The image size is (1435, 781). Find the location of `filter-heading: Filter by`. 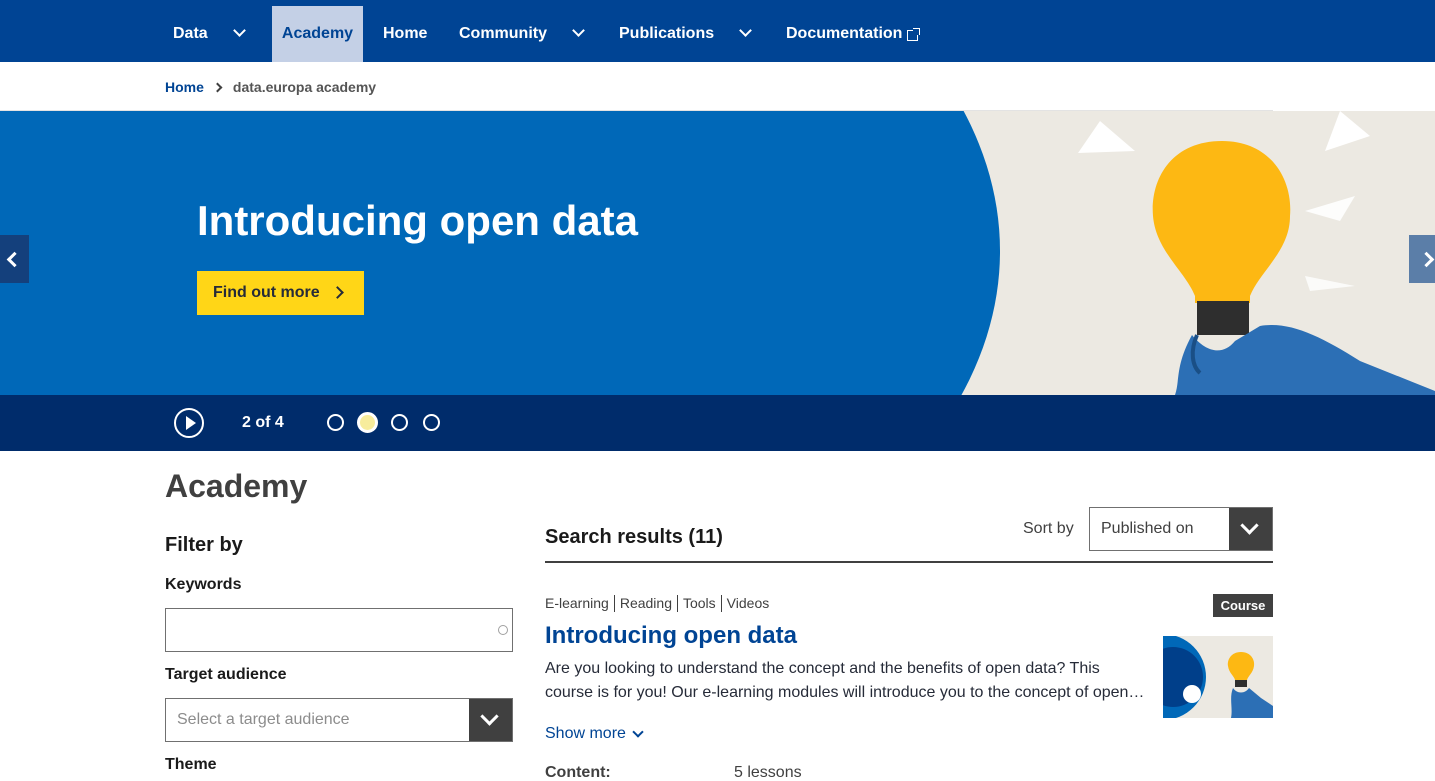

filter-heading: Filter by is located at coordinates (204, 545).